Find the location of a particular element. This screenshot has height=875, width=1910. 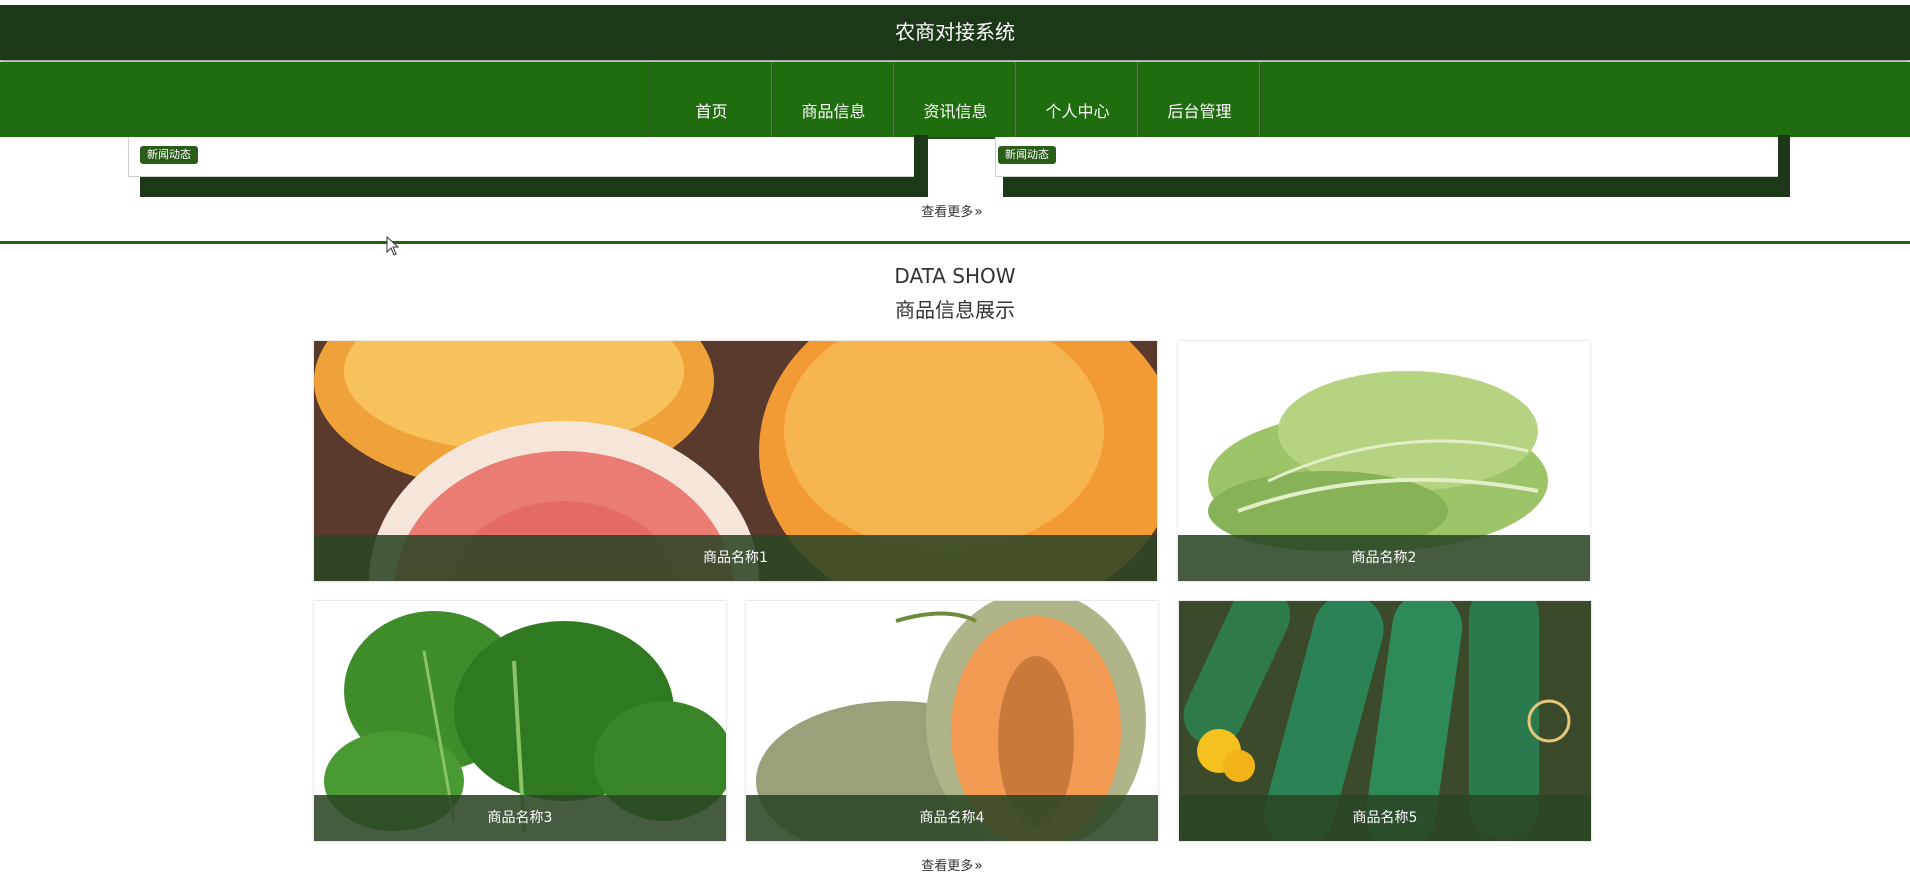

news-more-link: 查看更多» is located at coordinates (952, 210).